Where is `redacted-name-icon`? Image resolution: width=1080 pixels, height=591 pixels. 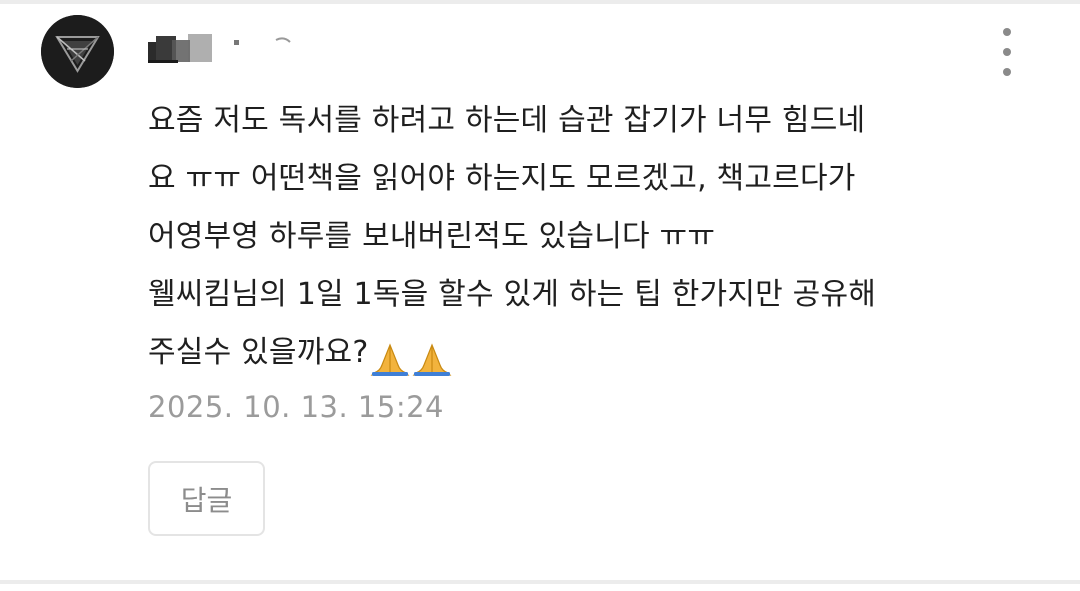 redacted-name-icon is located at coordinates (219, 48).